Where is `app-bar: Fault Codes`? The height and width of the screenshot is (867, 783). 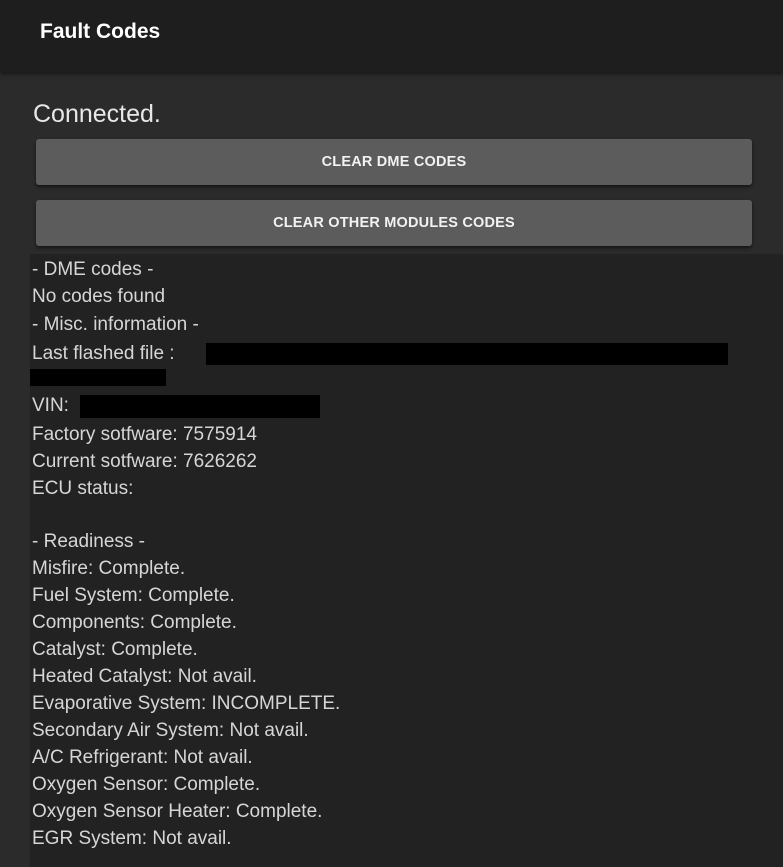 app-bar: Fault Codes is located at coordinates (391, 36).